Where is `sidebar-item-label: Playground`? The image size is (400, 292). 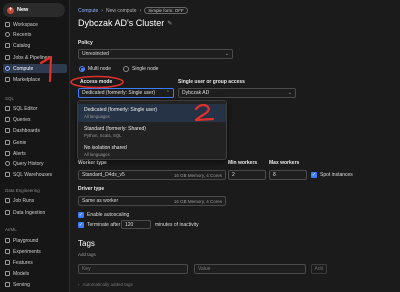
sidebar-item-label: Playground is located at coordinates (26, 240).